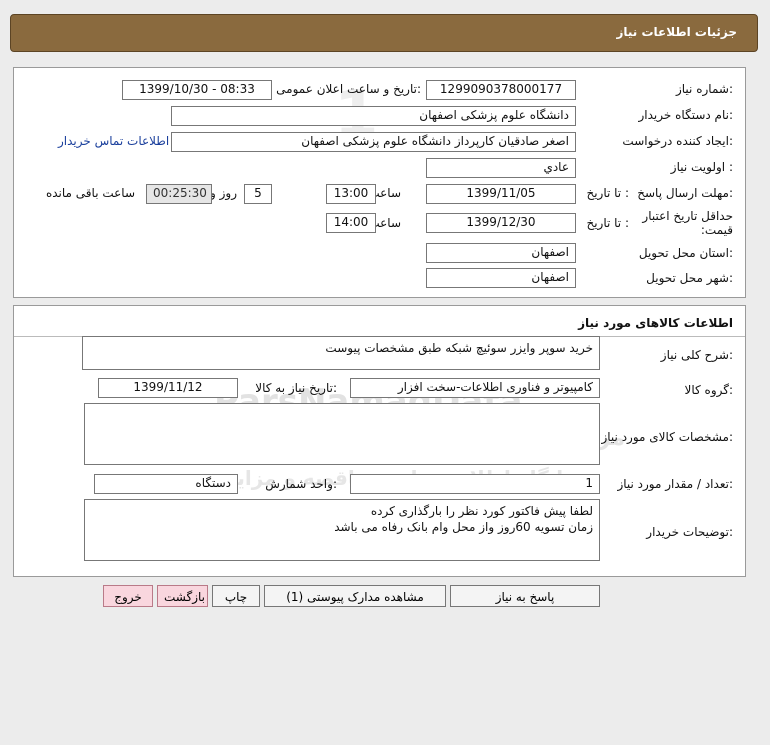 The image size is (770, 745). I want to click on need-number-label: شماره نیاز:, so click(704, 89).